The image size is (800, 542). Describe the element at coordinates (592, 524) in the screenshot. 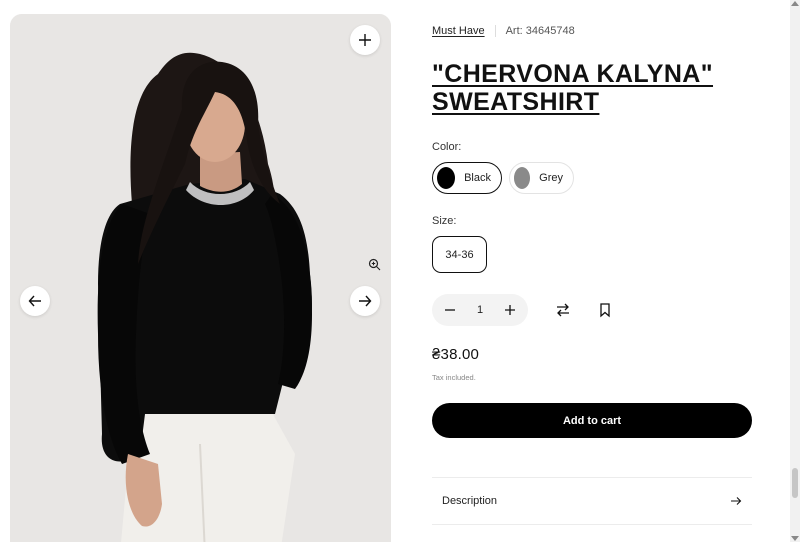

I see `divider` at that location.